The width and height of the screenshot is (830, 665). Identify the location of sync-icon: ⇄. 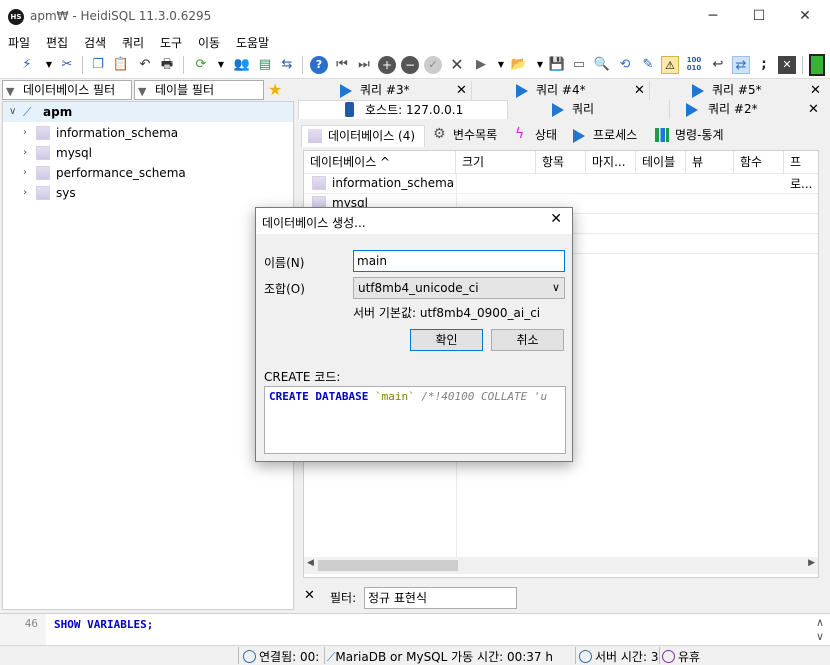
(741, 65).